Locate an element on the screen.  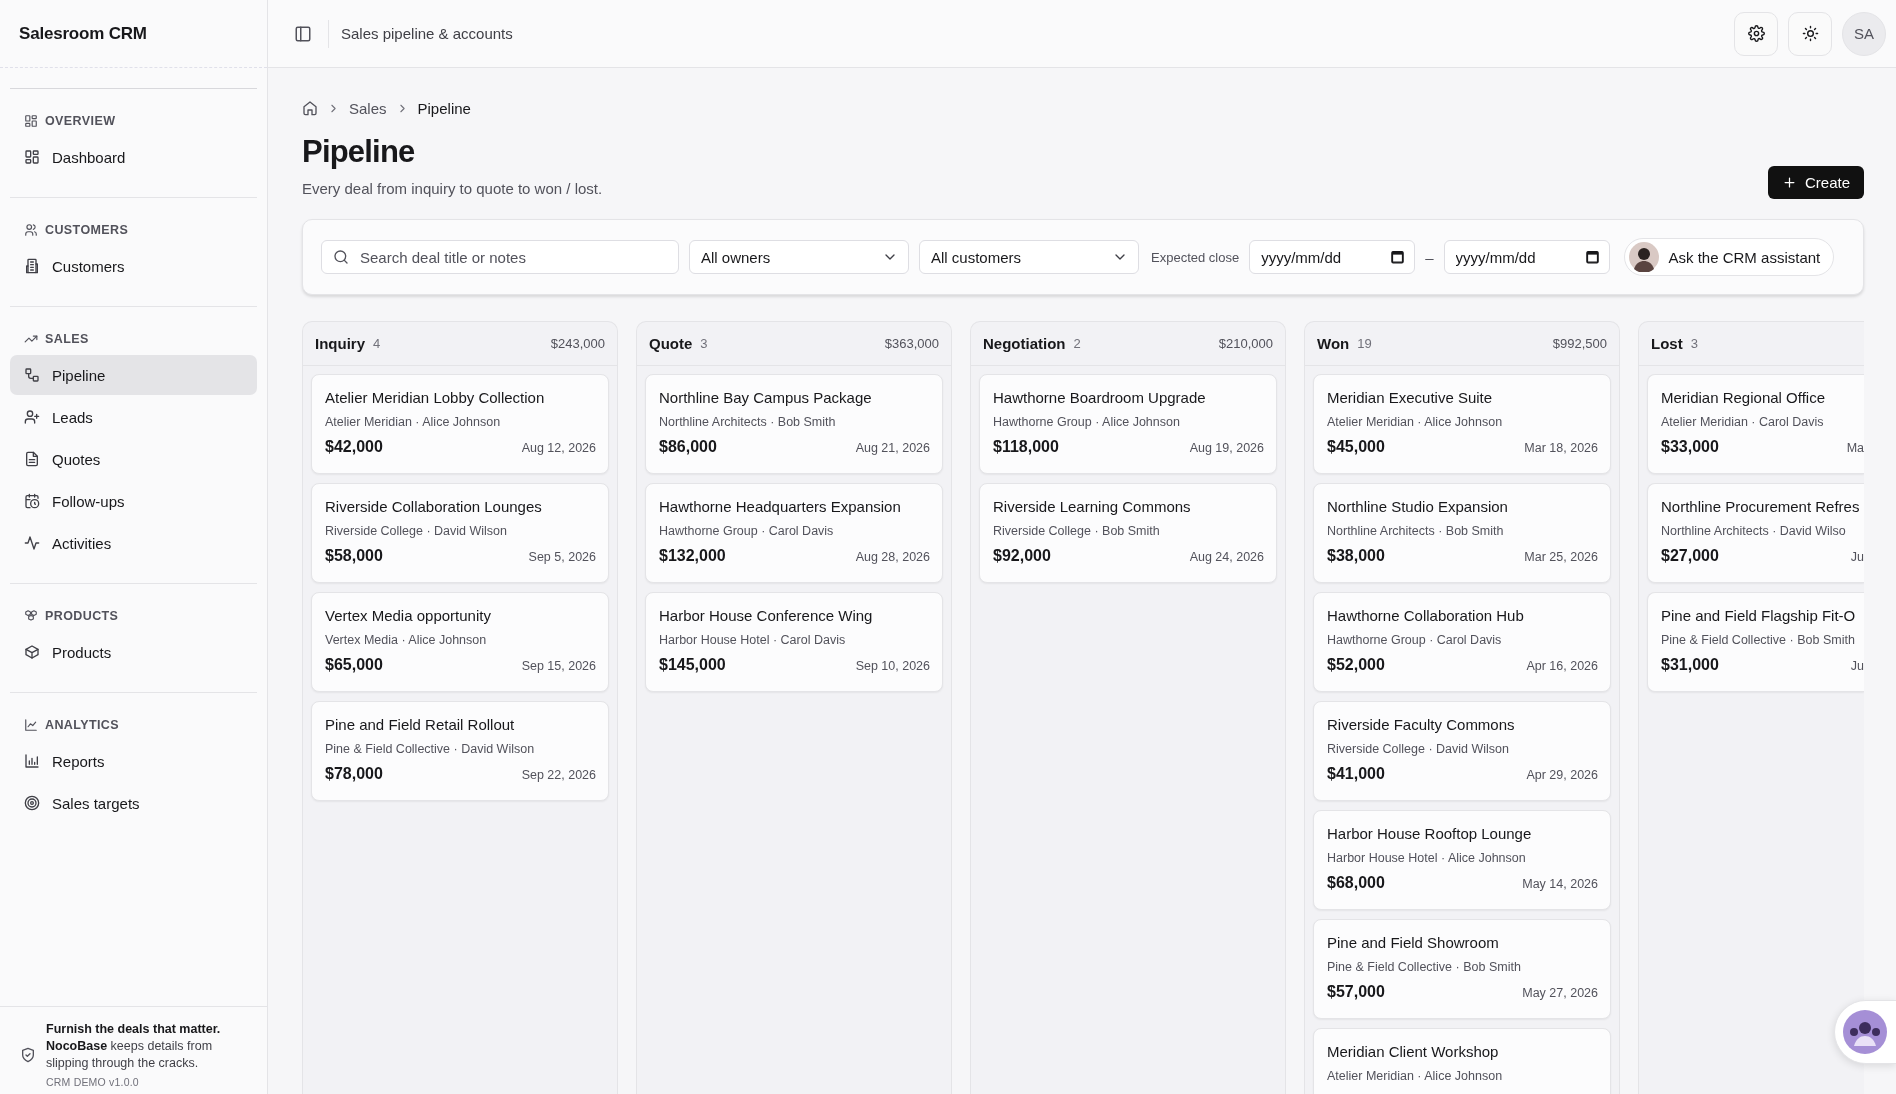
section-heading: PRODUCTS is located at coordinates (82, 616).